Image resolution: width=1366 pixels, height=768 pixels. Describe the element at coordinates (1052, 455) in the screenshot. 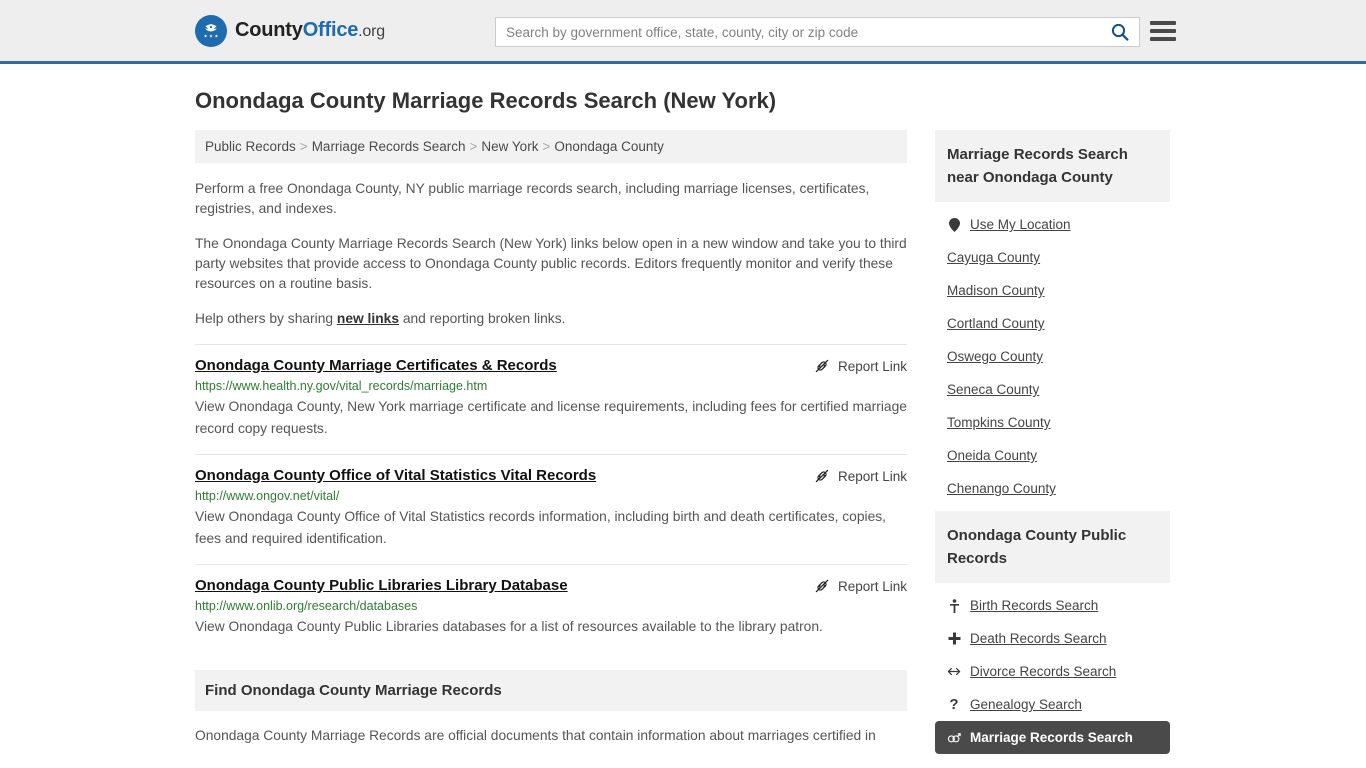

I see `sidebar-item-county: Oneida County` at that location.